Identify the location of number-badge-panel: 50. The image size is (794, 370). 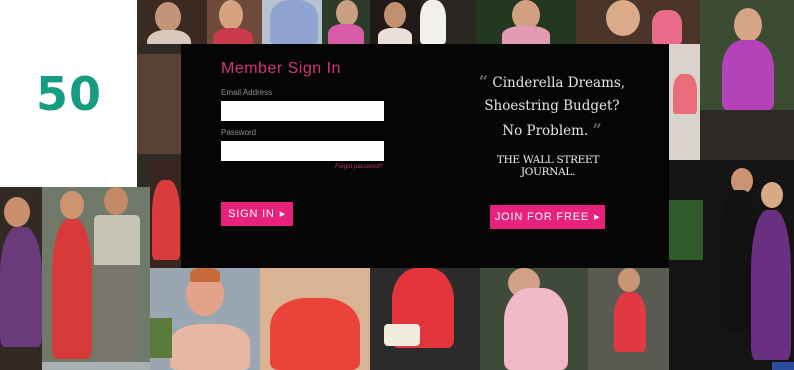
(68, 93).